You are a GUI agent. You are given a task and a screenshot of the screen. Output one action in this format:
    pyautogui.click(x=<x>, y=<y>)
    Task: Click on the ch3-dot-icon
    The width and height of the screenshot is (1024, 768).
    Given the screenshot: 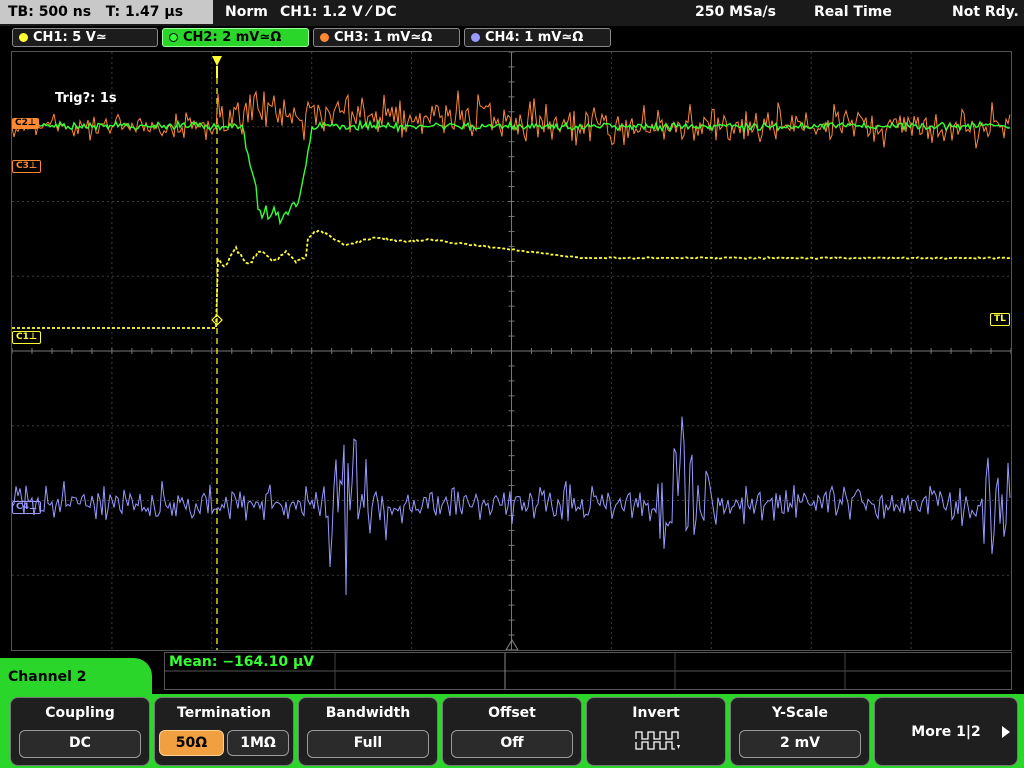 What is the action you would take?
    pyautogui.click(x=324, y=37)
    